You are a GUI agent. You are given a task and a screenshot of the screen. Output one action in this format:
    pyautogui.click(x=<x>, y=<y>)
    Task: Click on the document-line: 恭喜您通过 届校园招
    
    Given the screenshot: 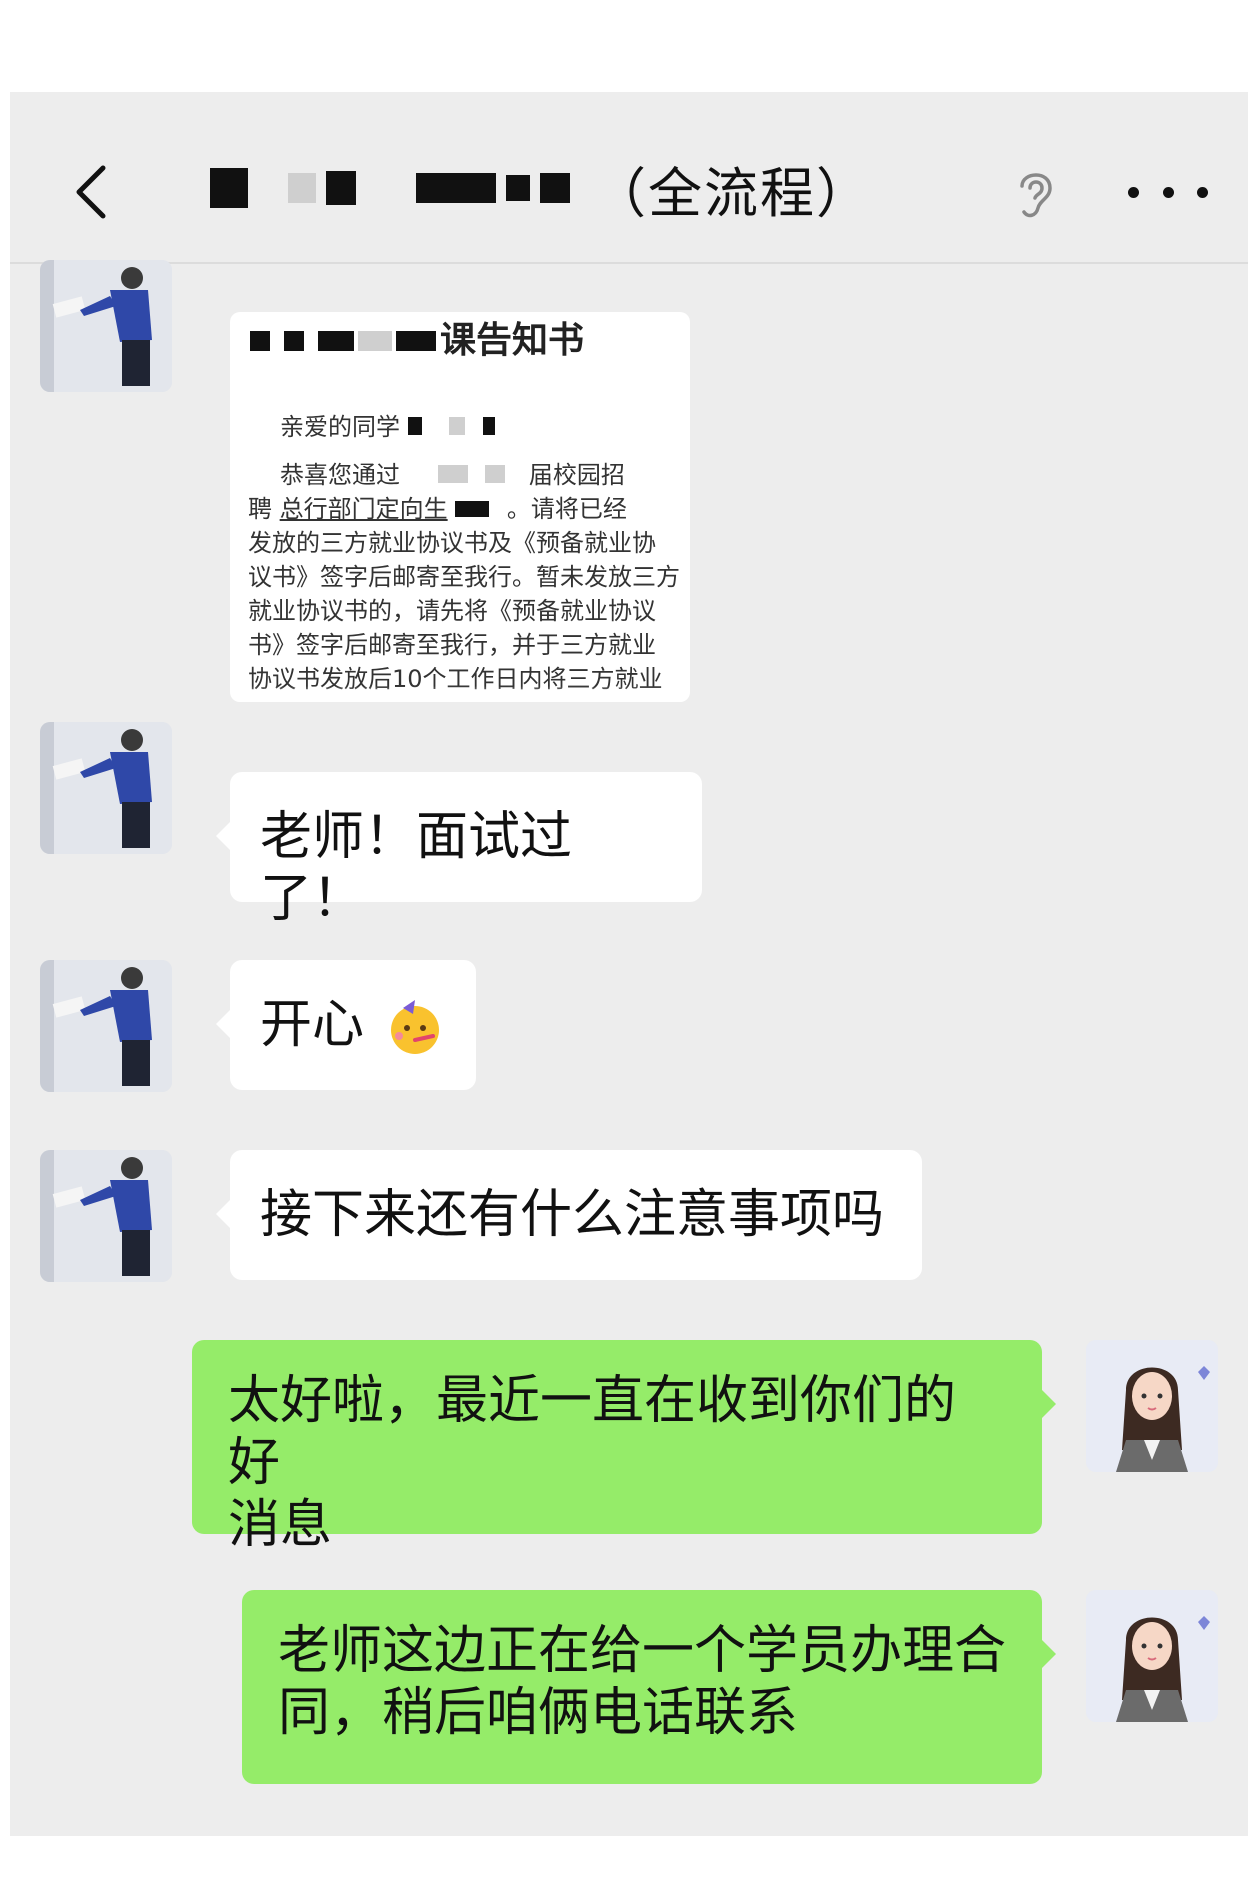 What is the action you would take?
    pyautogui.click(x=452, y=475)
    